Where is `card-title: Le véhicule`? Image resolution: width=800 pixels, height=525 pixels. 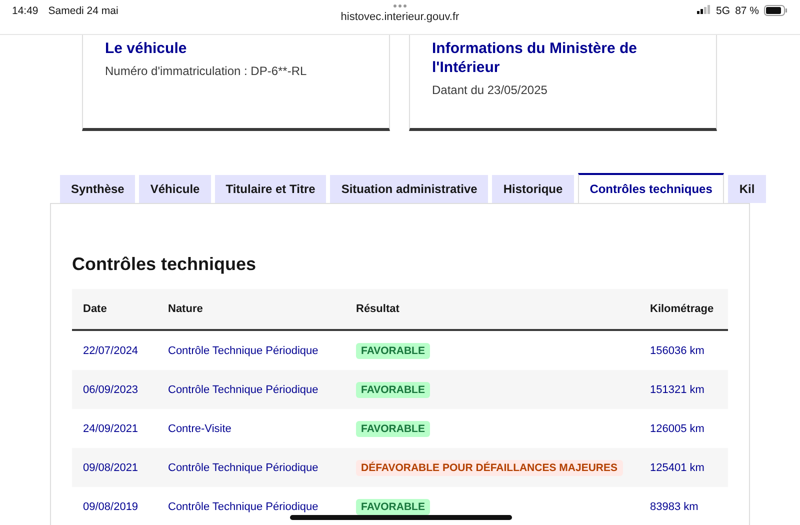
card-title: Le véhicule is located at coordinates (236, 48).